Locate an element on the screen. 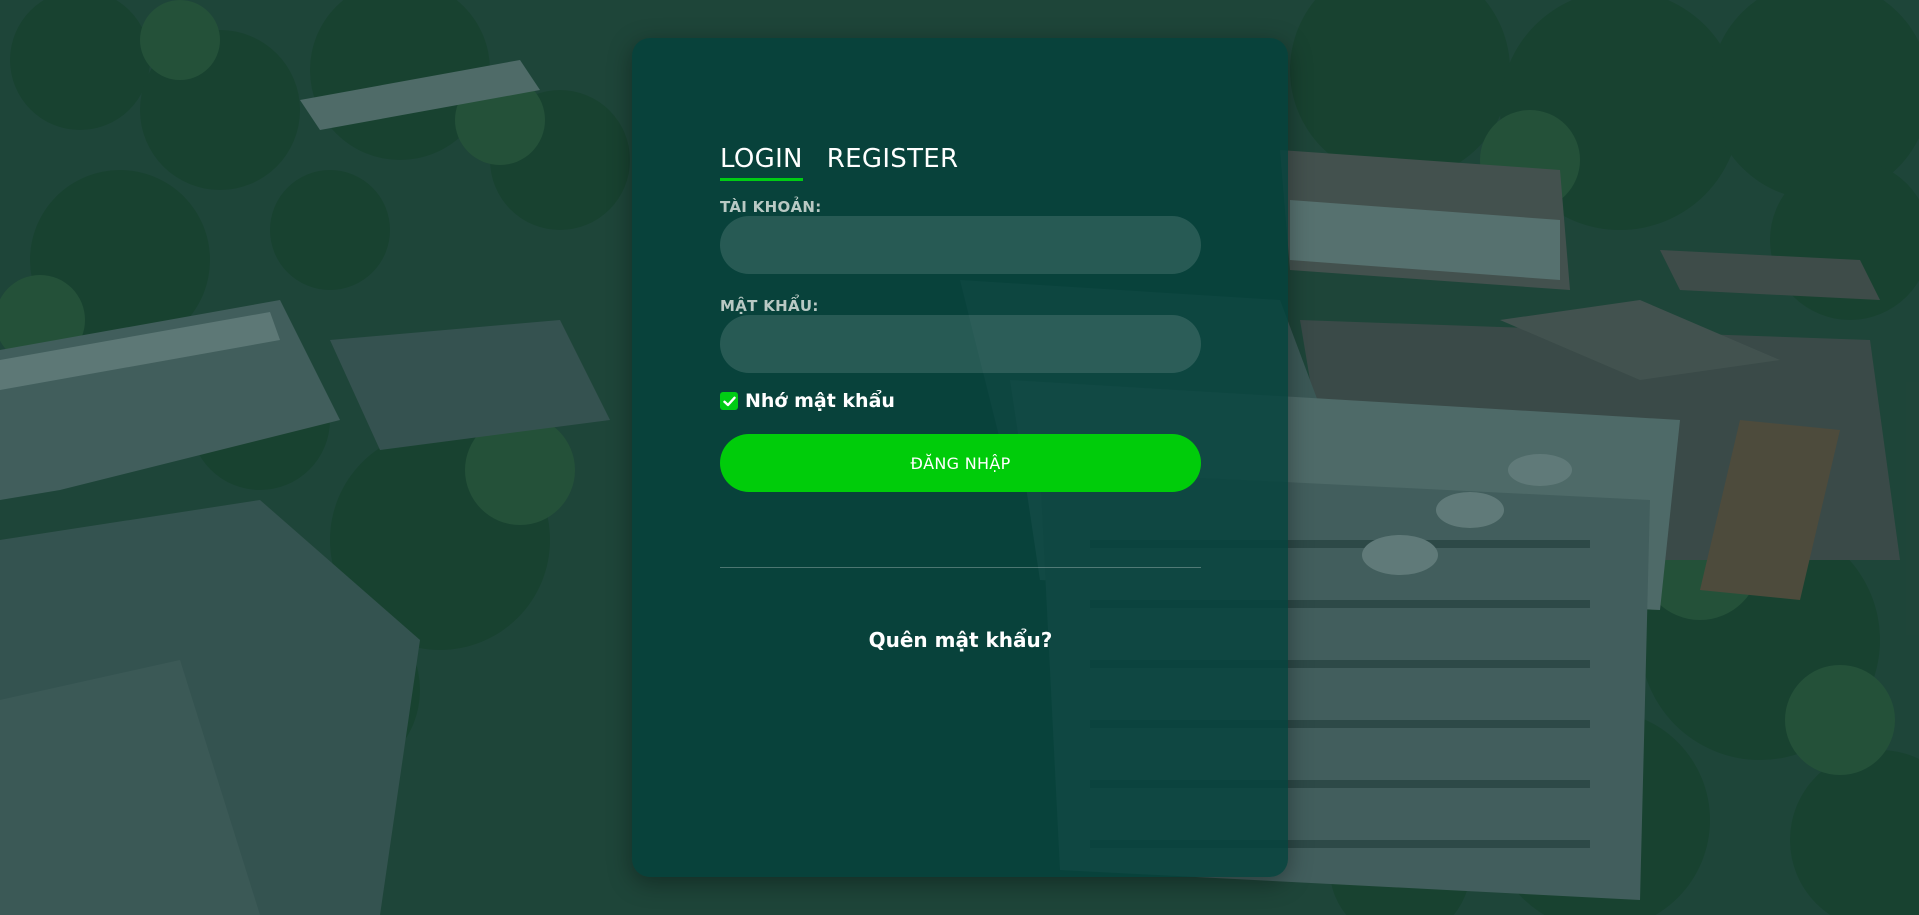 The image size is (1919, 915). password-label: MẬT KHẨU: is located at coordinates (769, 306).